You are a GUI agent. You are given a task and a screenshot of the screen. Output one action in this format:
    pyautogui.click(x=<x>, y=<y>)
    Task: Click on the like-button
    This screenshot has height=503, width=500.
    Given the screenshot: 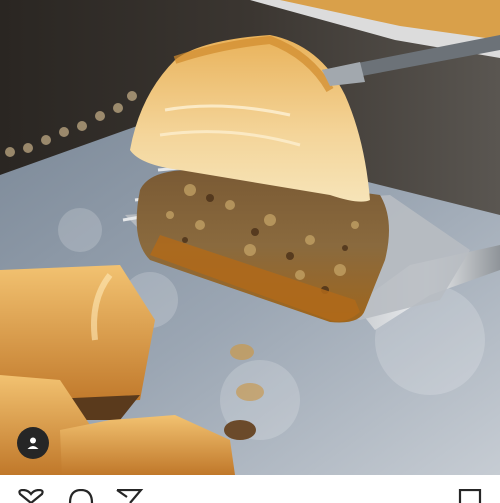 What is the action you would take?
    pyautogui.click(x=31, y=496)
    